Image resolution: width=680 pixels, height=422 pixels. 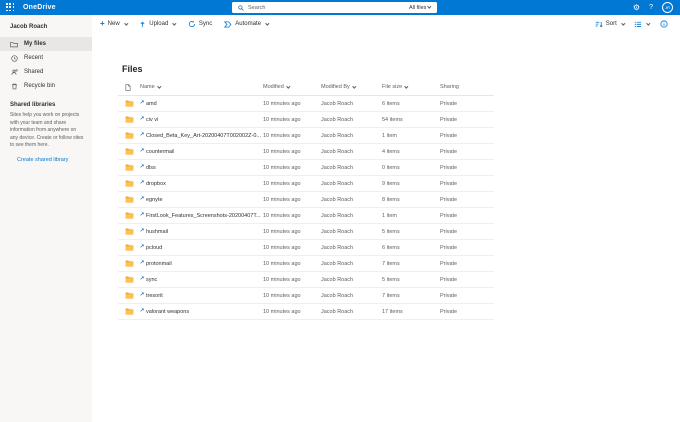 I want to click on file-size-cell: 0 items, so click(x=391, y=167).